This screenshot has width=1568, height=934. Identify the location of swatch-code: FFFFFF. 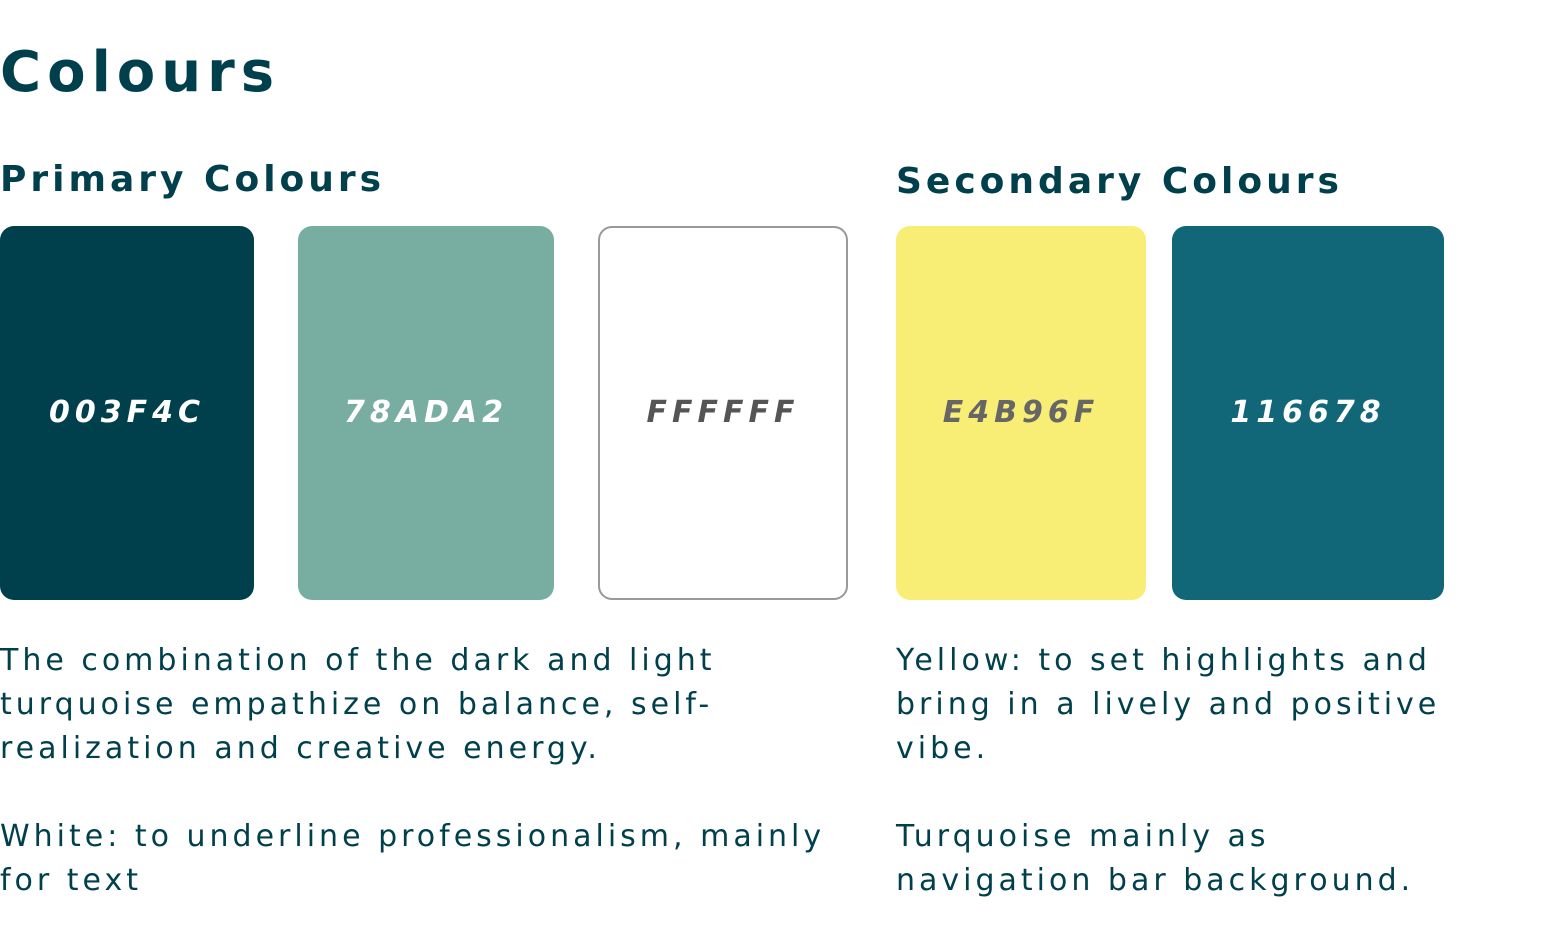
(723, 412).